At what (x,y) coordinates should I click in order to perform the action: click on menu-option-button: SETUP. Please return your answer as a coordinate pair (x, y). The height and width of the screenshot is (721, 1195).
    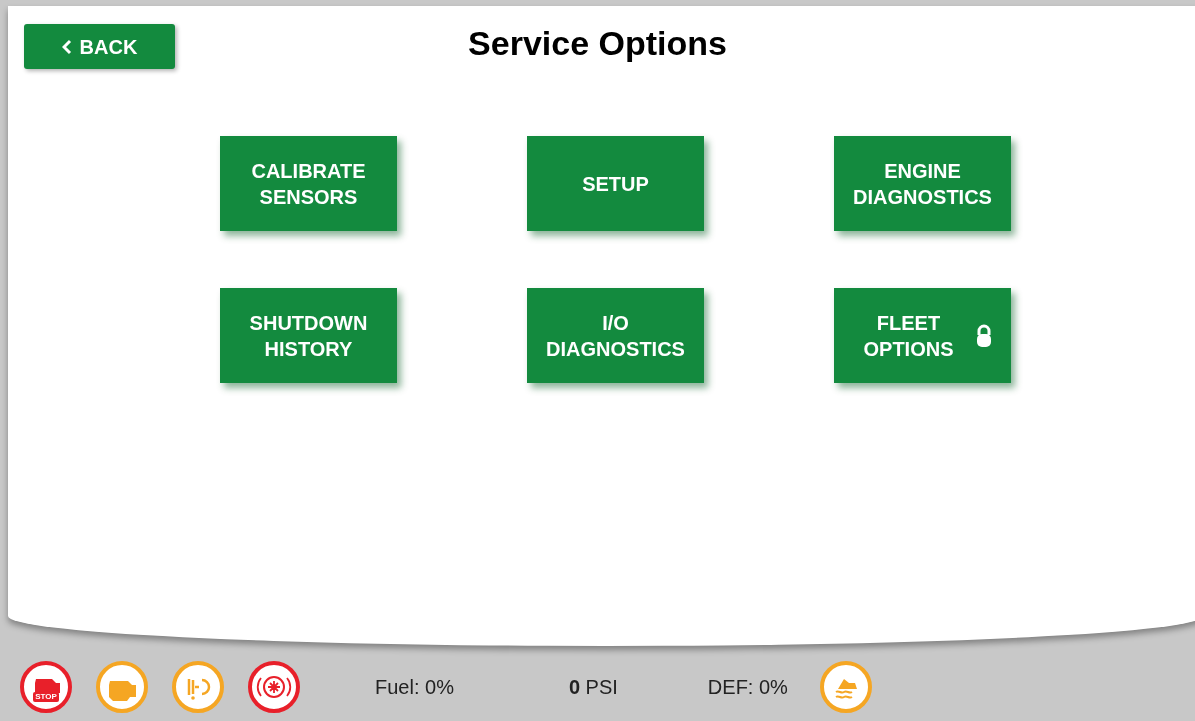
    Looking at the image, I should click on (615, 183).